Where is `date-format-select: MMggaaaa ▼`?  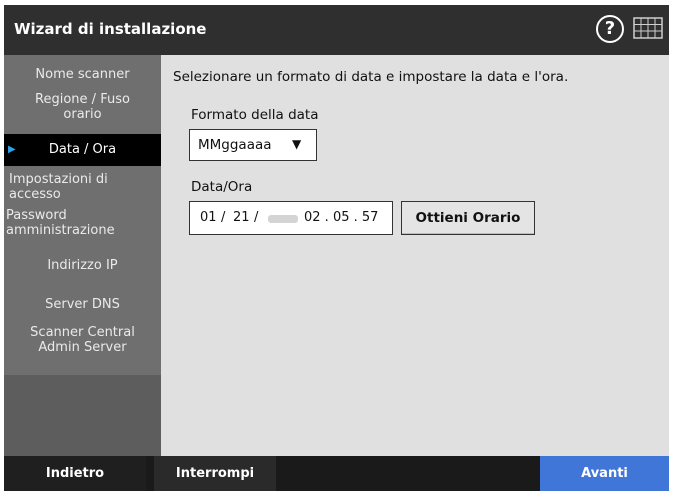 date-format-select: MMggaaaa ▼ is located at coordinates (253, 145).